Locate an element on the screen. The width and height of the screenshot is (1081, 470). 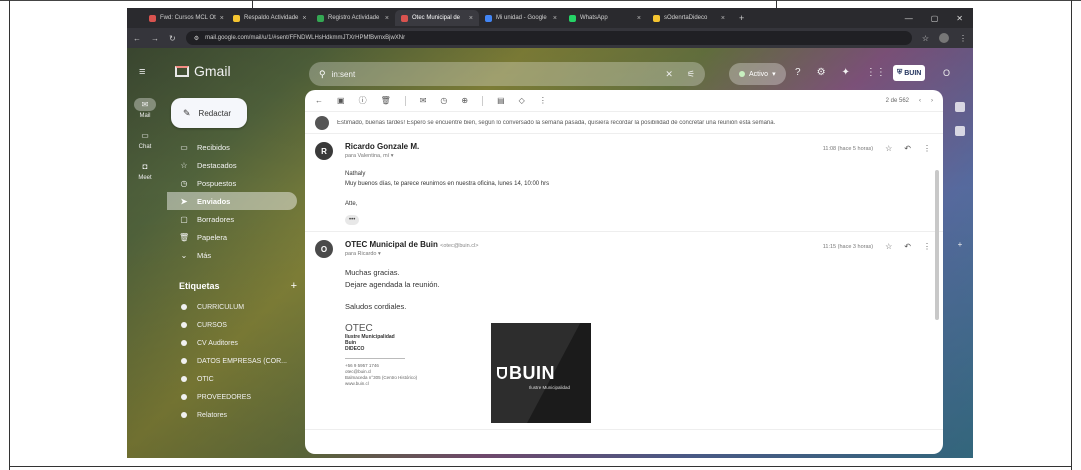
label-item: CURRICULUM is located at coordinates (232, 307).